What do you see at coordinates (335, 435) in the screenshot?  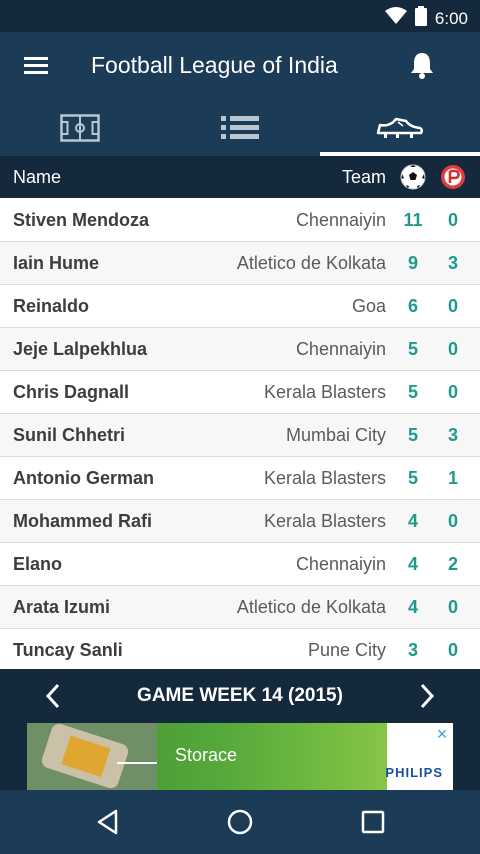 I see `player-team: Mumbai City` at bounding box center [335, 435].